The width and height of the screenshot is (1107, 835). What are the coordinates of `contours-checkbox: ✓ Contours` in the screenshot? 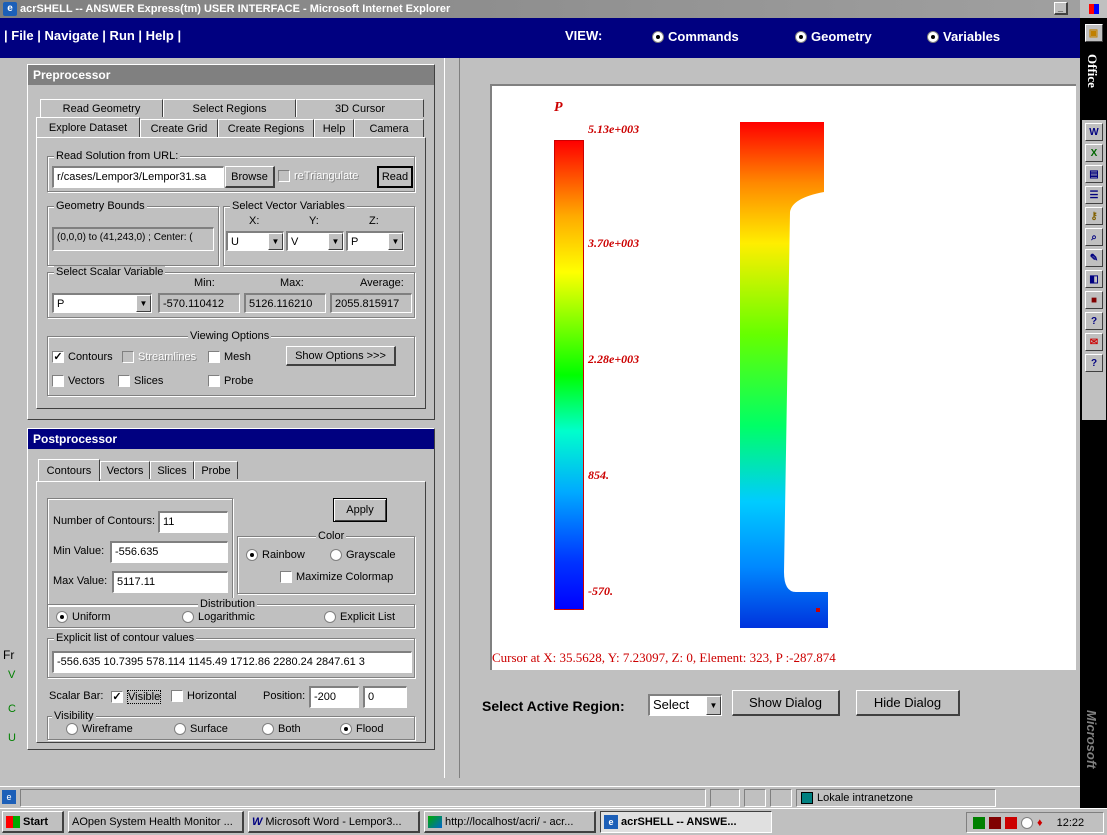 It's located at (82, 357).